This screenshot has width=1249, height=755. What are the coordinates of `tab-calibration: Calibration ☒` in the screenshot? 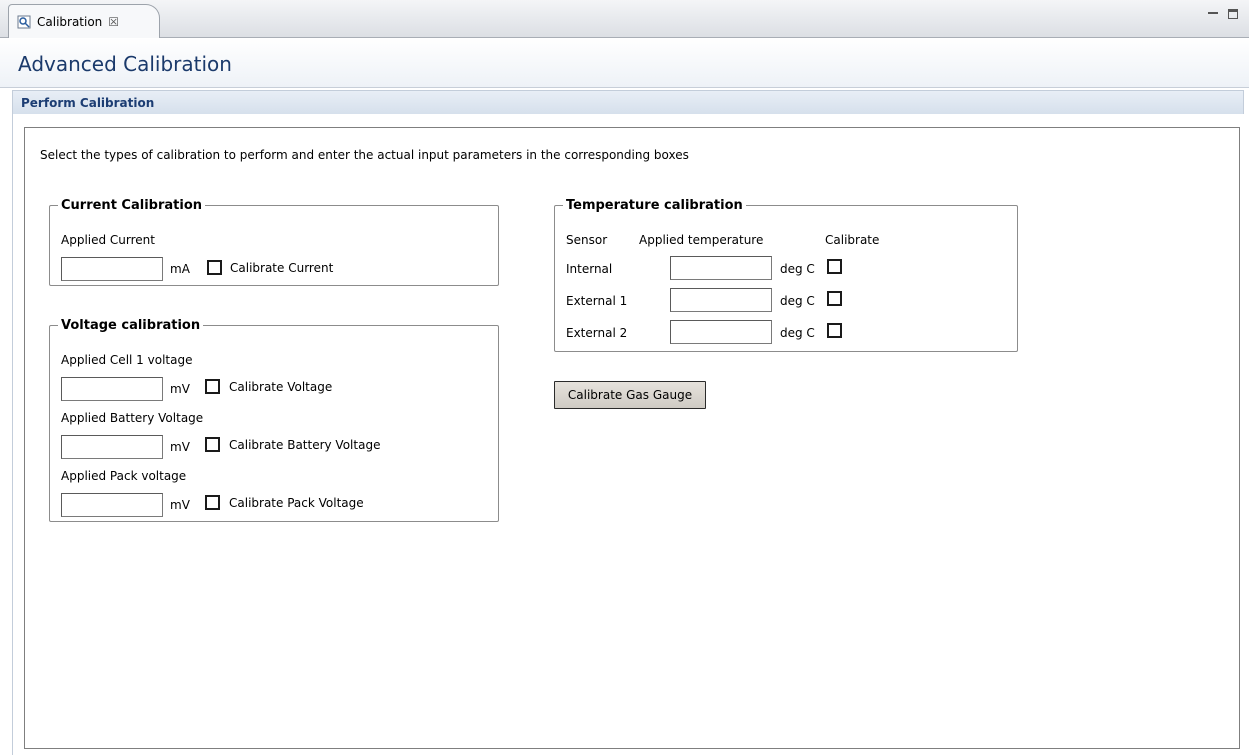 It's located at (84, 21).